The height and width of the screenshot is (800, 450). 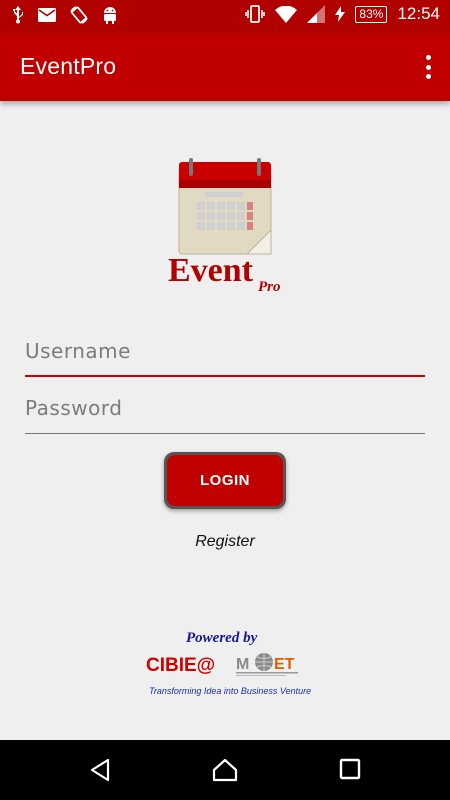 I want to click on login-button: LOGIN, so click(x=225, y=480).